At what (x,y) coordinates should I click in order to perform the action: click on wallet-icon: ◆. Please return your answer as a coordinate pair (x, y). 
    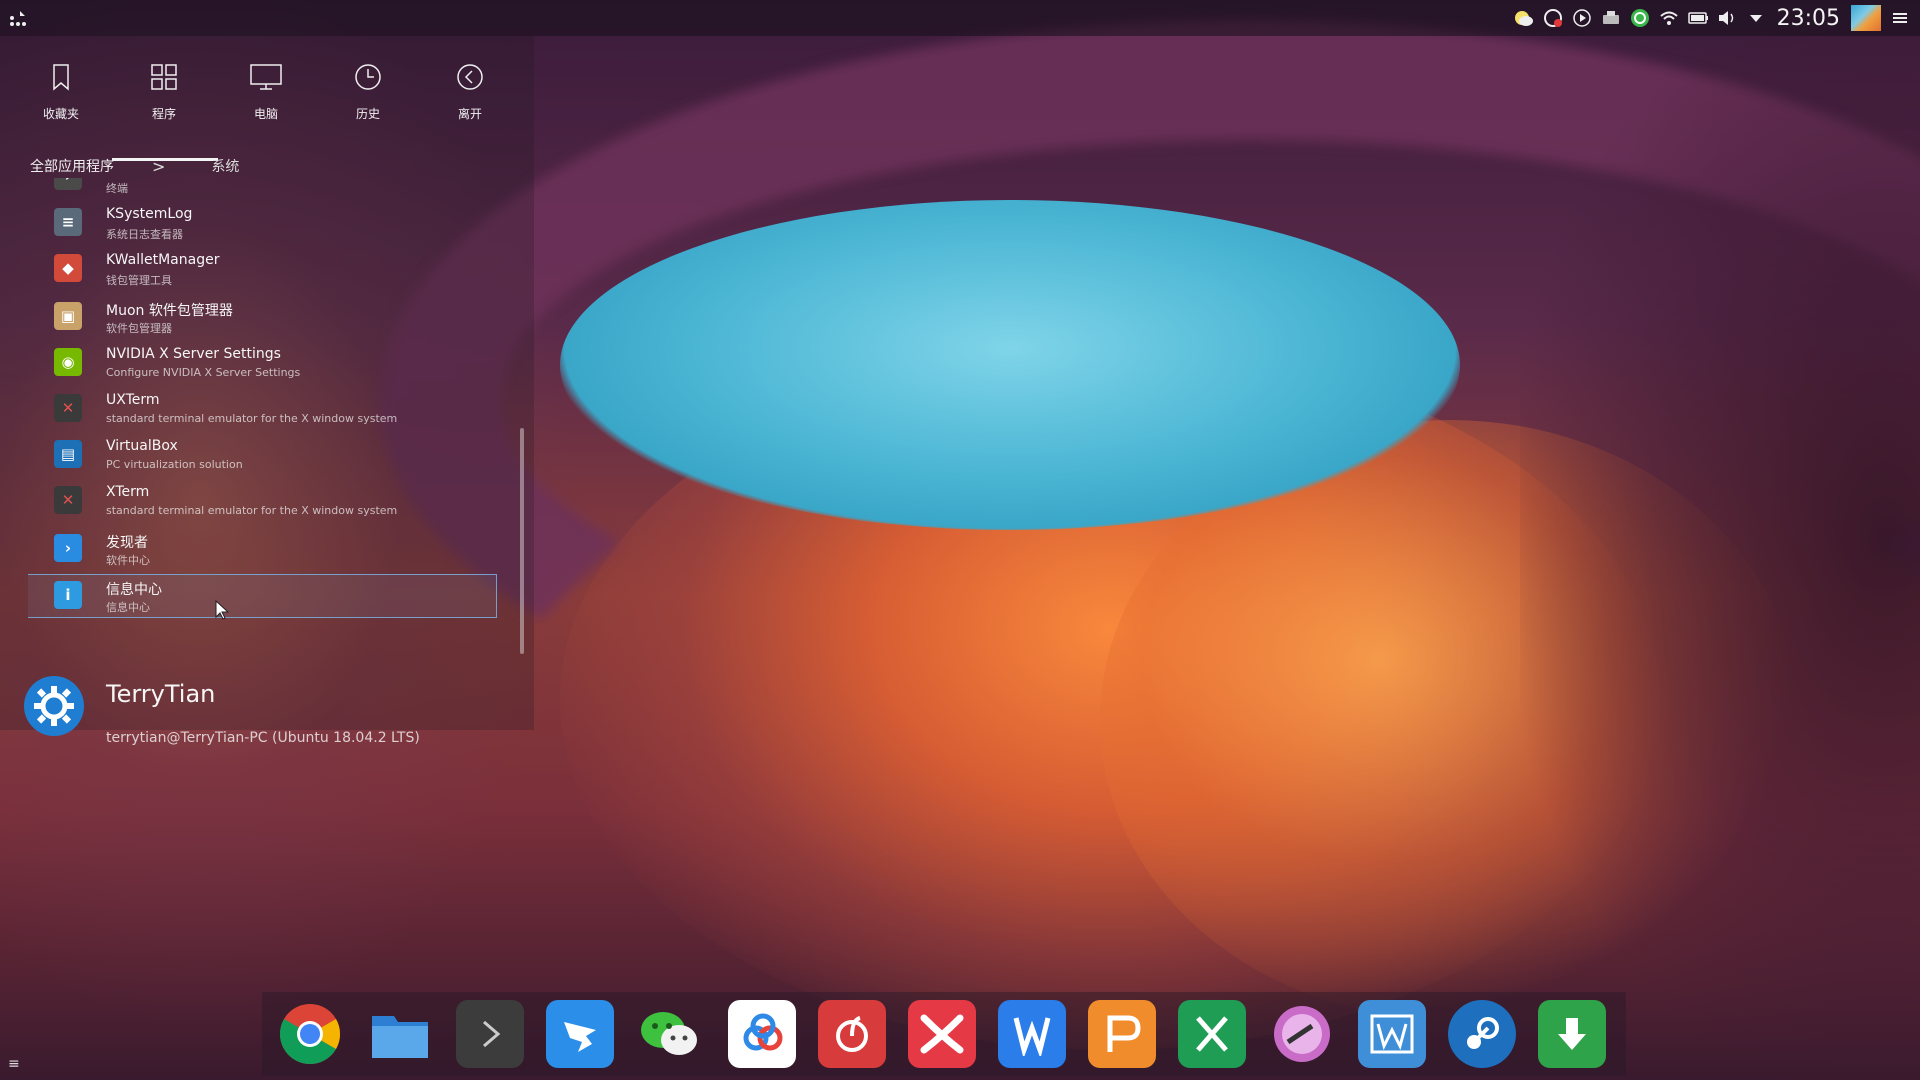
    Looking at the image, I should click on (68, 268).